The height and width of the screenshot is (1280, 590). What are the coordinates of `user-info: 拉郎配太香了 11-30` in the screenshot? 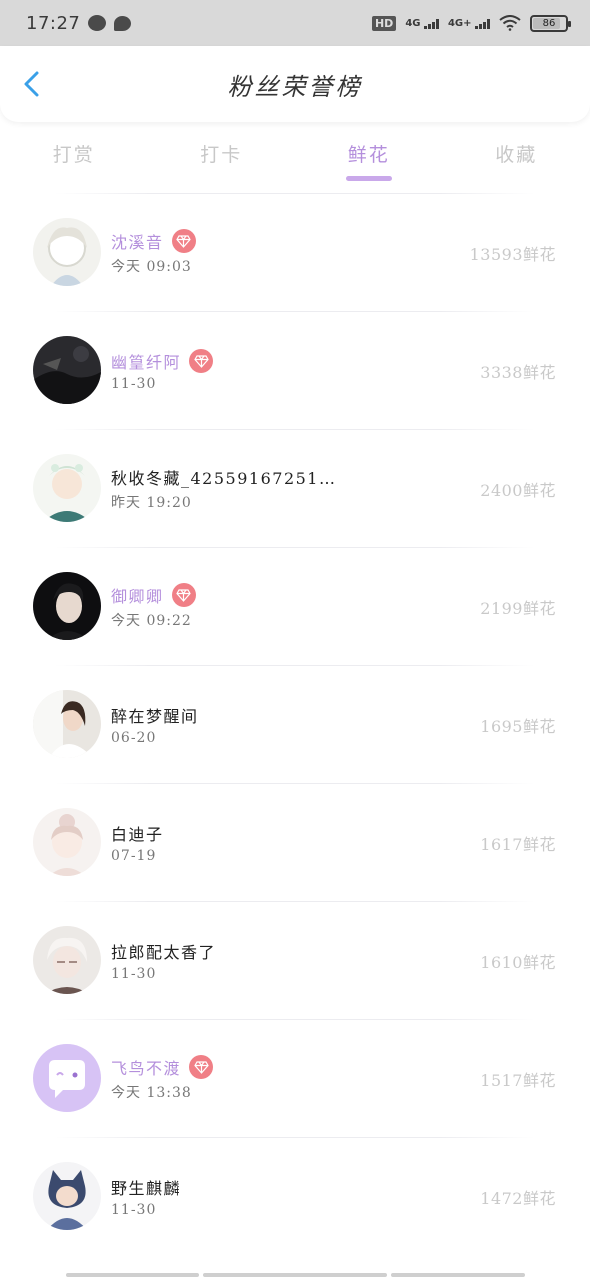 It's located at (163, 960).